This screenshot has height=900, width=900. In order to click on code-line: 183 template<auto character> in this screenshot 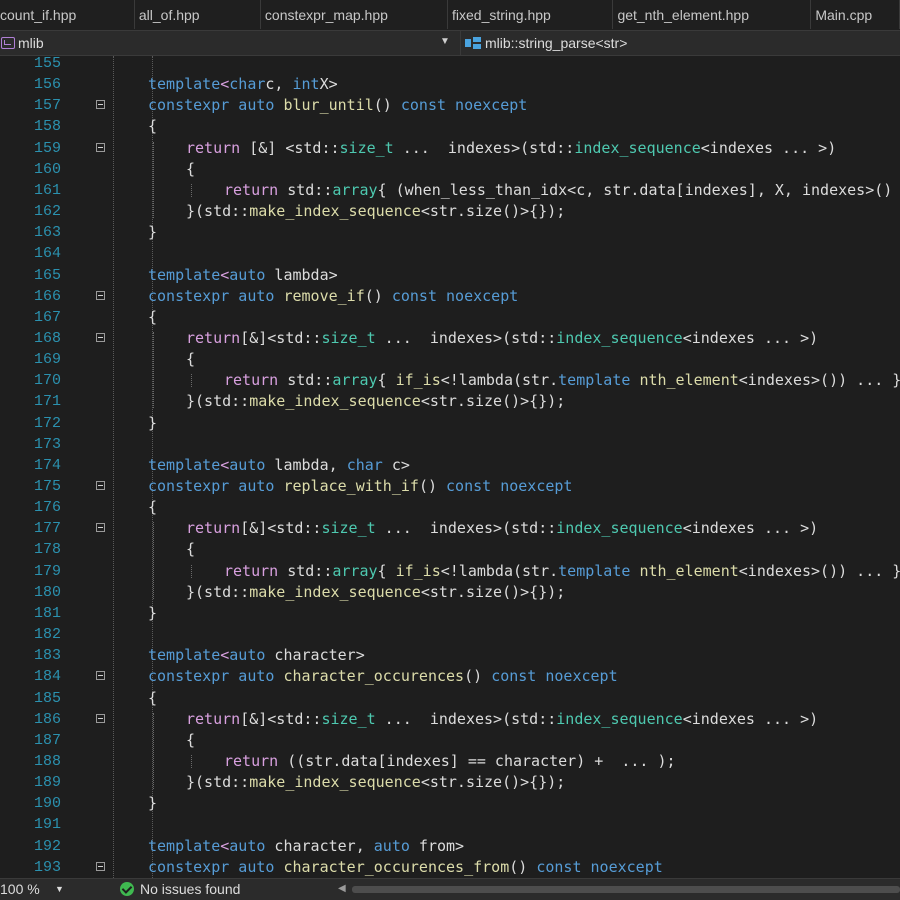, I will do `click(450, 655)`.